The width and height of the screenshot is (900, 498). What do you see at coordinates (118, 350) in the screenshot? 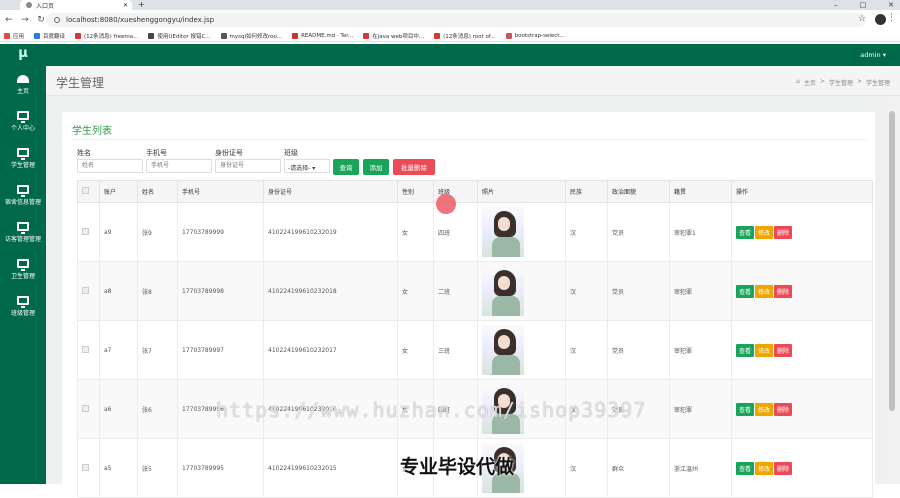
I see `cell-account: a7` at bounding box center [118, 350].